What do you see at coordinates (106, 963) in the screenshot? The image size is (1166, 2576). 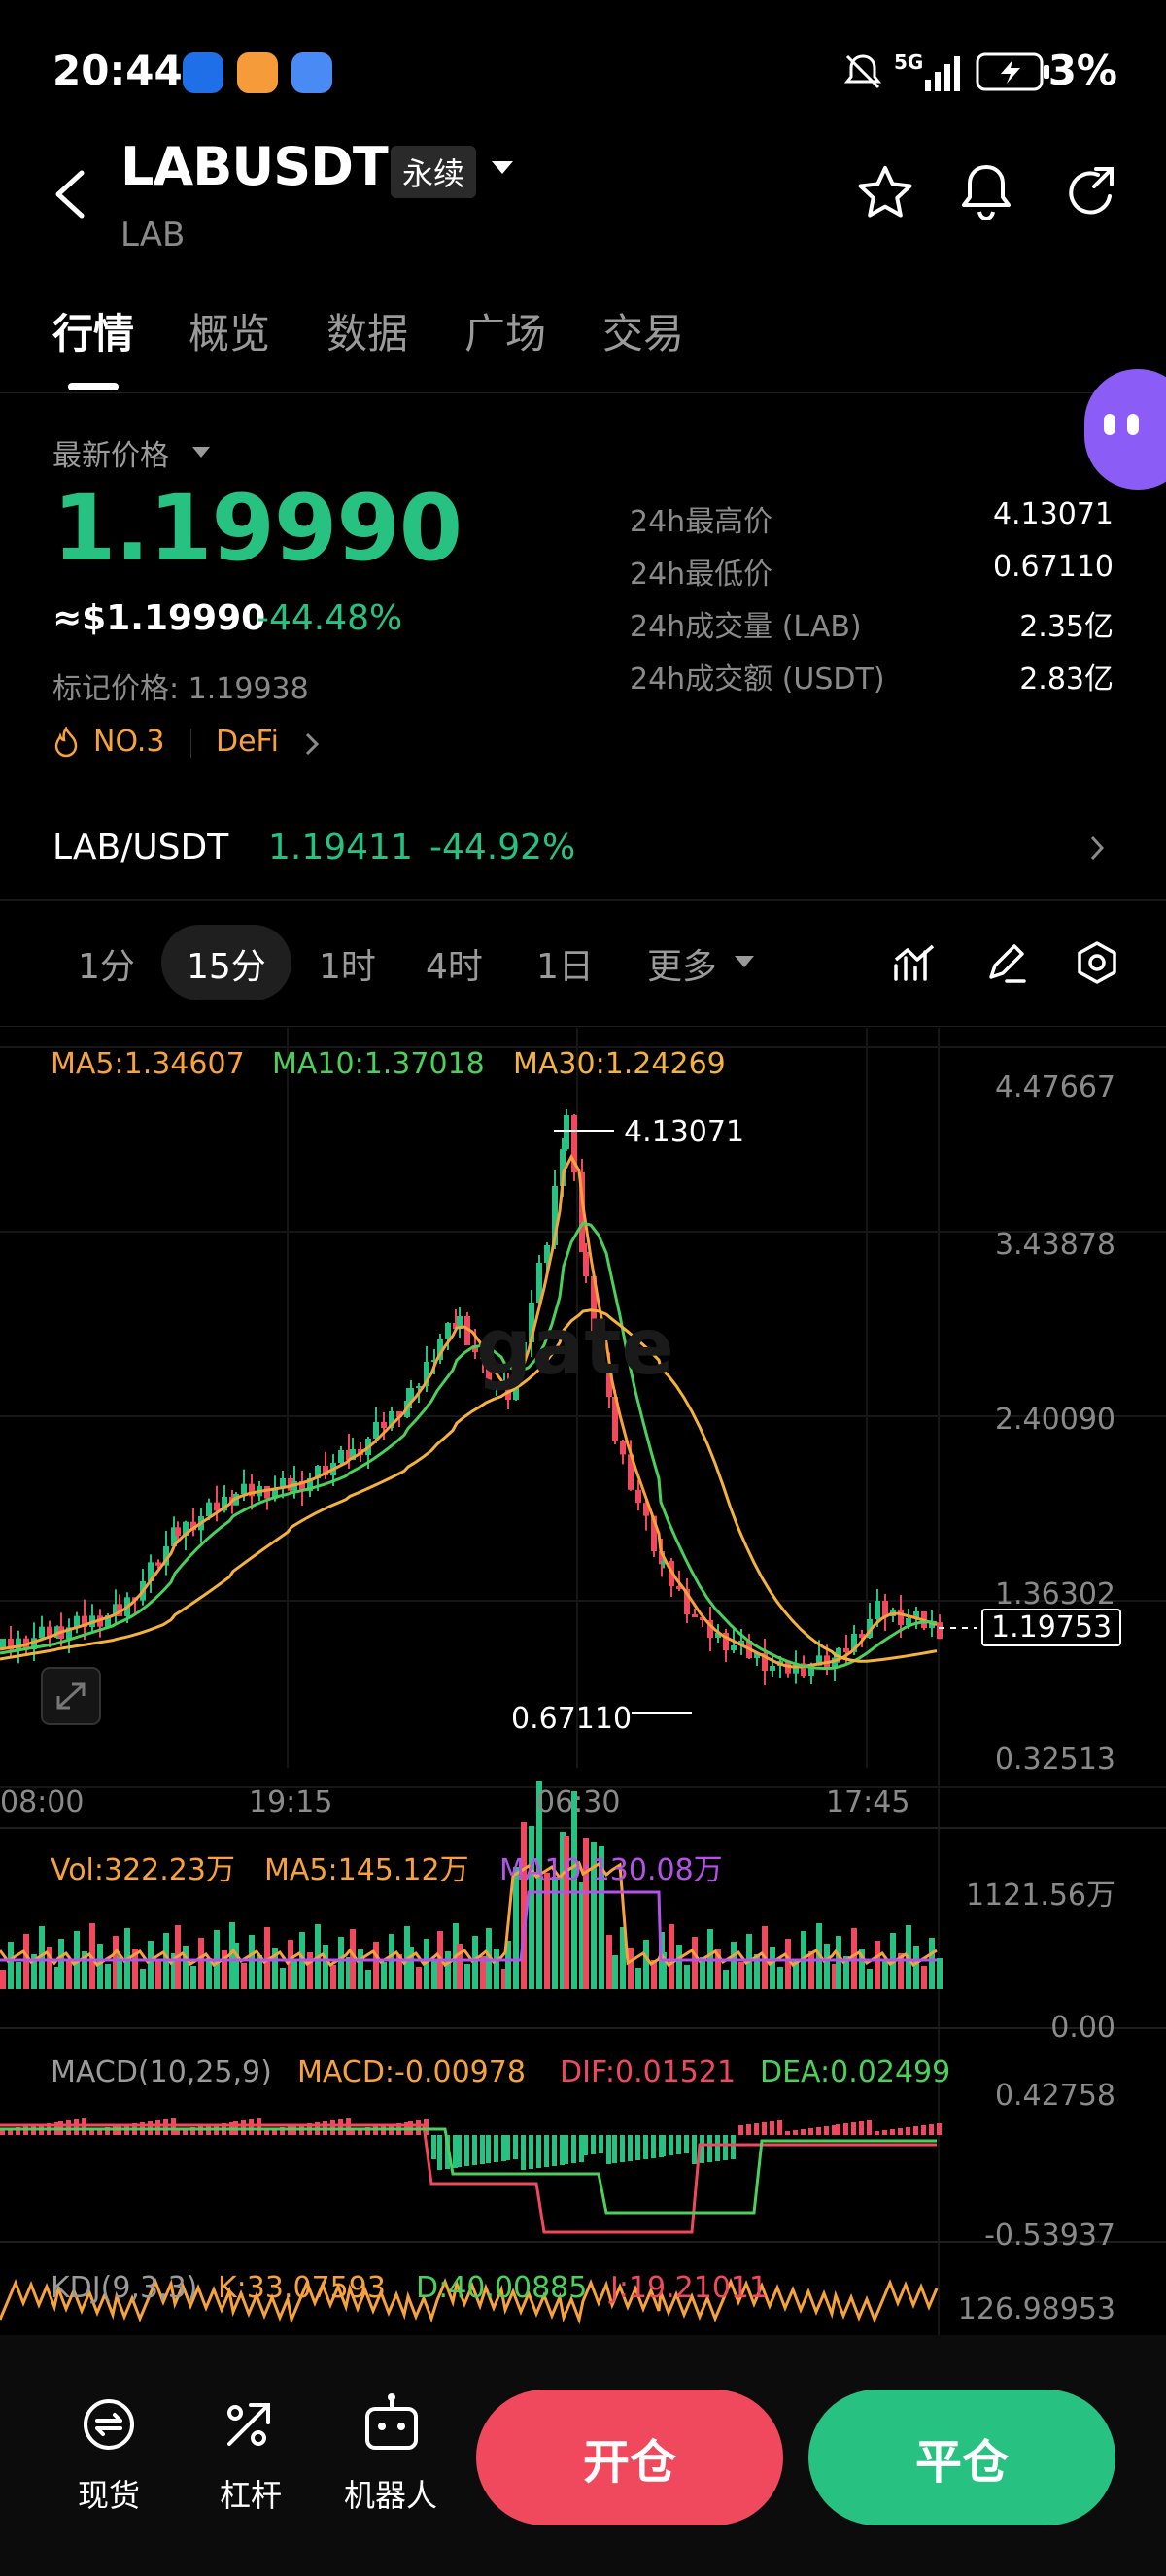 I see `interval-1m: 1分` at bounding box center [106, 963].